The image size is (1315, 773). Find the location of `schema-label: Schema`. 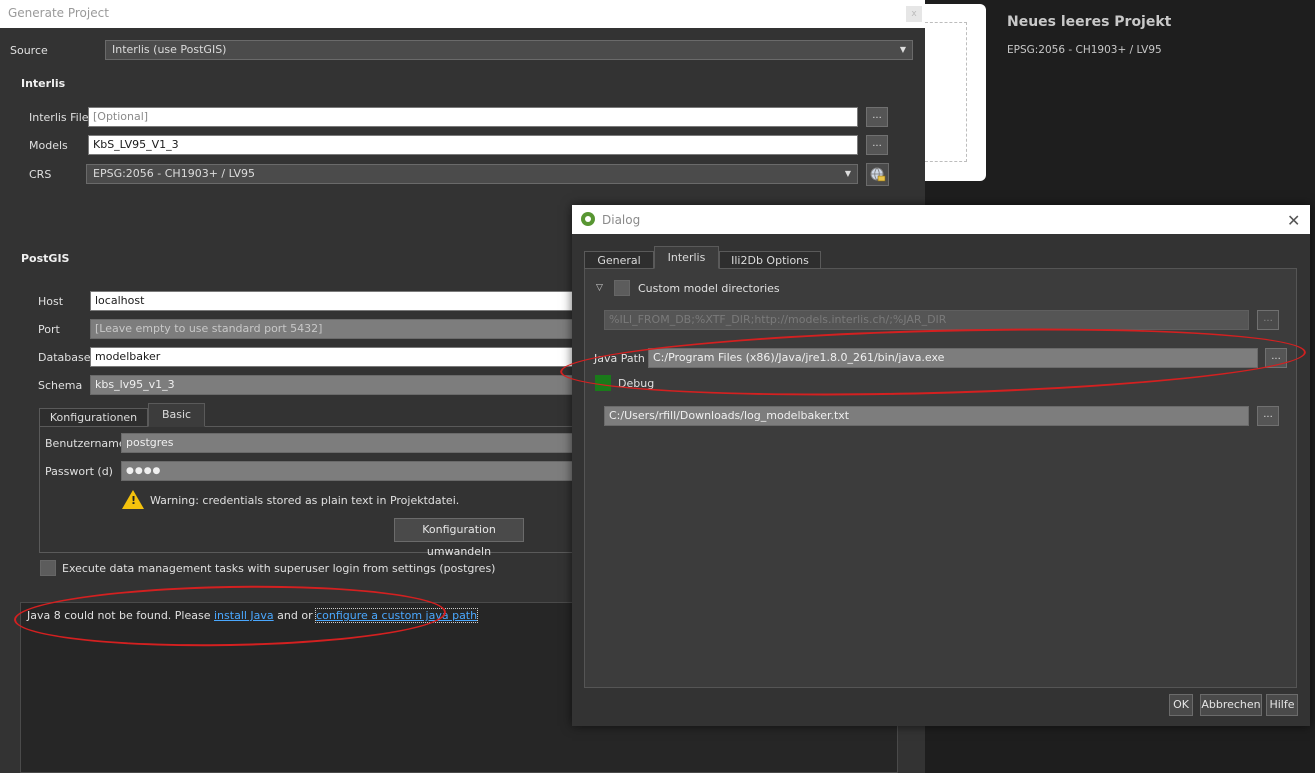

schema-label: Schema is located at coordinates (60, 385).